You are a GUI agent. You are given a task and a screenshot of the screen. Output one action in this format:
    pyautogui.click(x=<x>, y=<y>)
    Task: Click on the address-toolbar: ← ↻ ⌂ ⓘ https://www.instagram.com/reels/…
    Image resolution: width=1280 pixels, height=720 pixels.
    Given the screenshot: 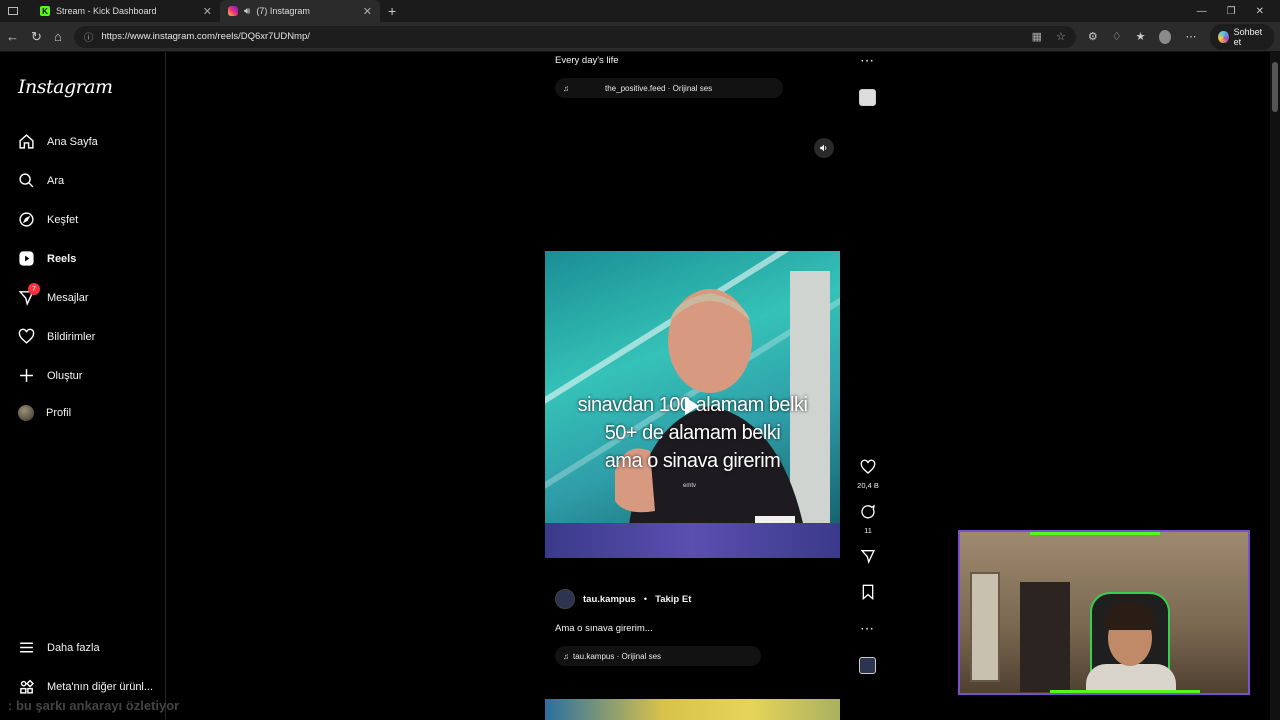 What is the action you would take?
    pyautogui.click(x=640, y=37)
    